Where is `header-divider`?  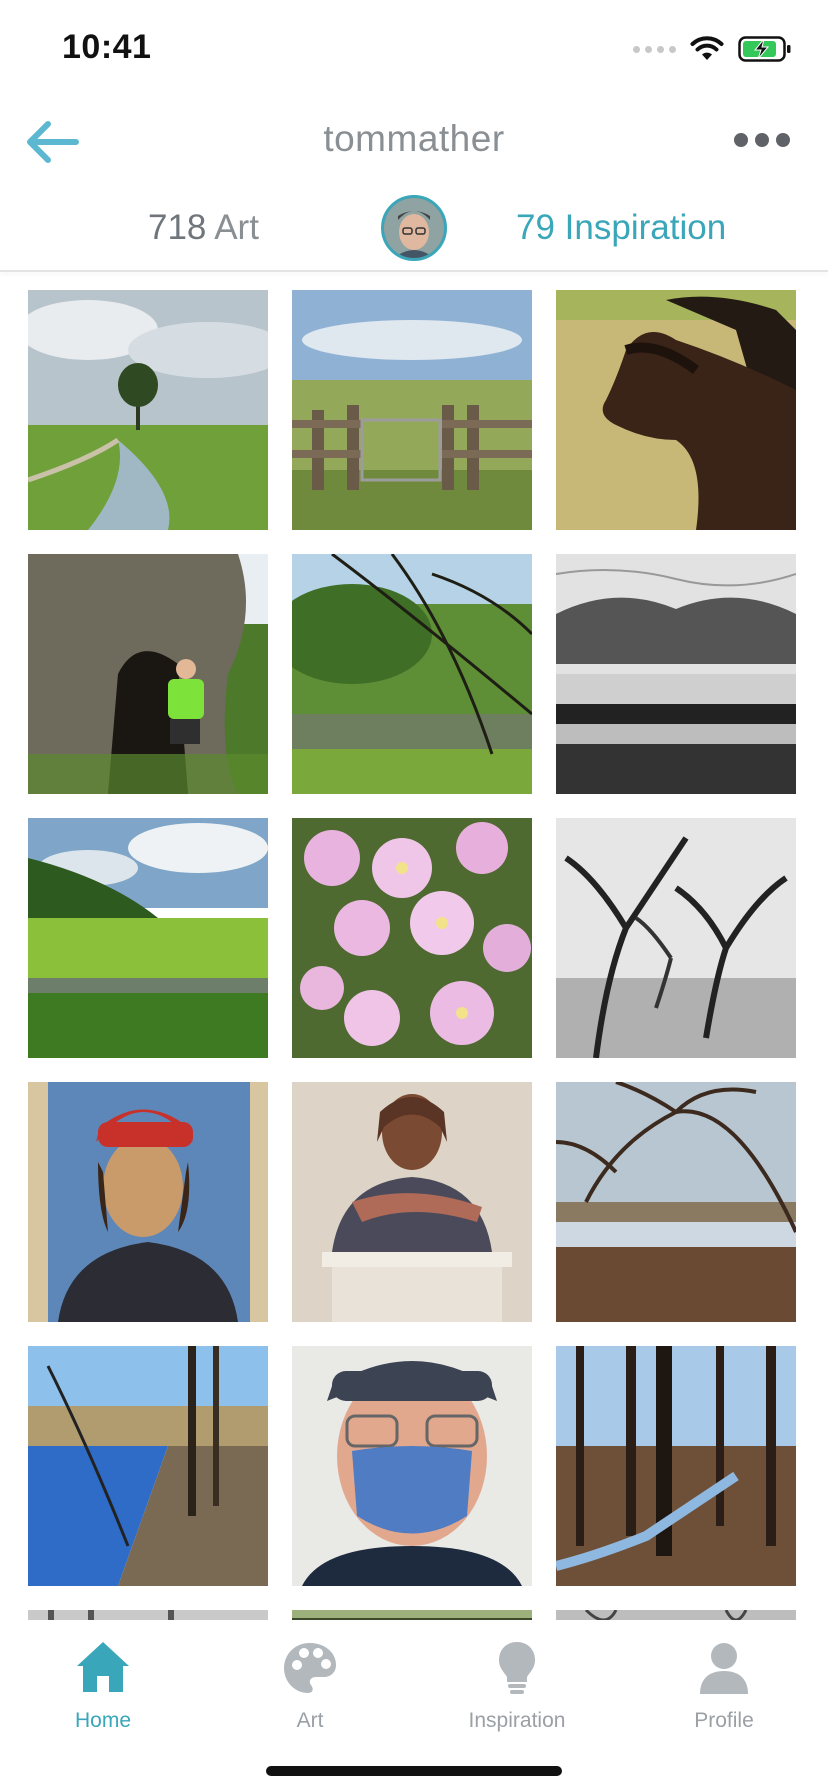 header-divider is located at coordinates (414, 271).